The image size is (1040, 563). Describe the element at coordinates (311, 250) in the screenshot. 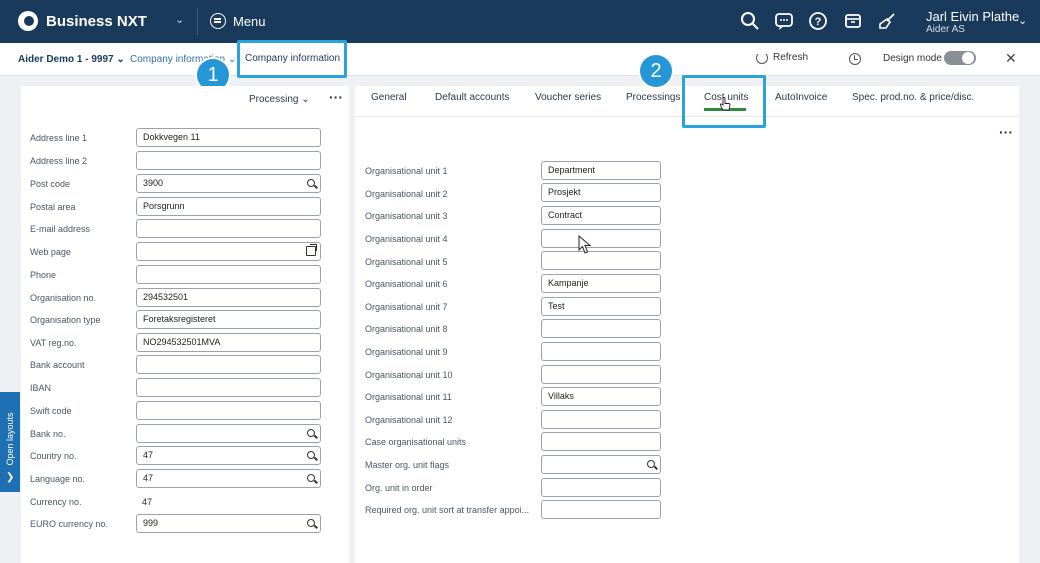

I see `open-link-icon` at that location.